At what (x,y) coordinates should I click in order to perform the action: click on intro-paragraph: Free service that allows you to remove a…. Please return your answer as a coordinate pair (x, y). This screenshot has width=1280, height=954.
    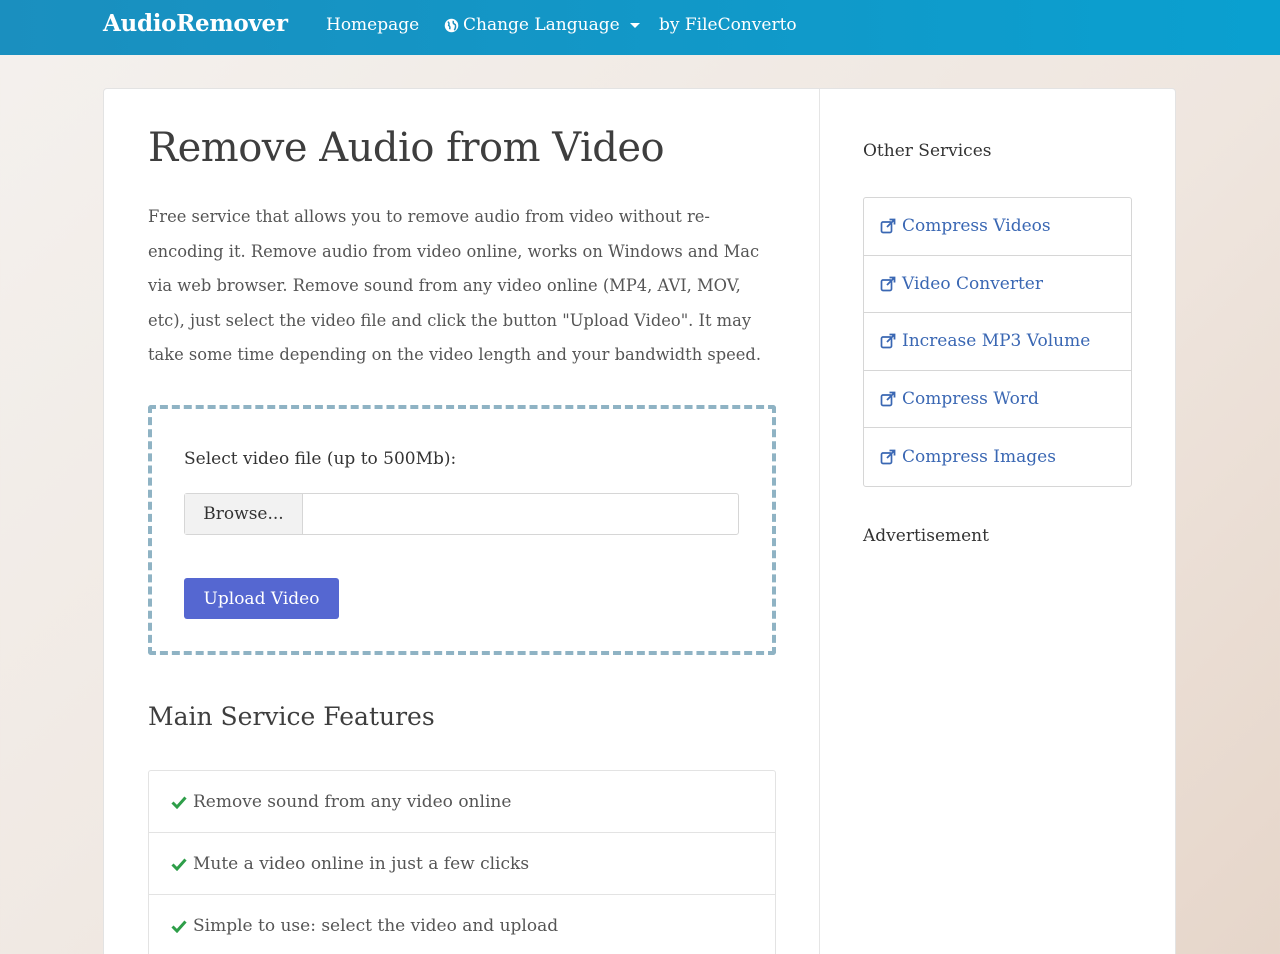
    Looking at the image, I should click on (455, 286).